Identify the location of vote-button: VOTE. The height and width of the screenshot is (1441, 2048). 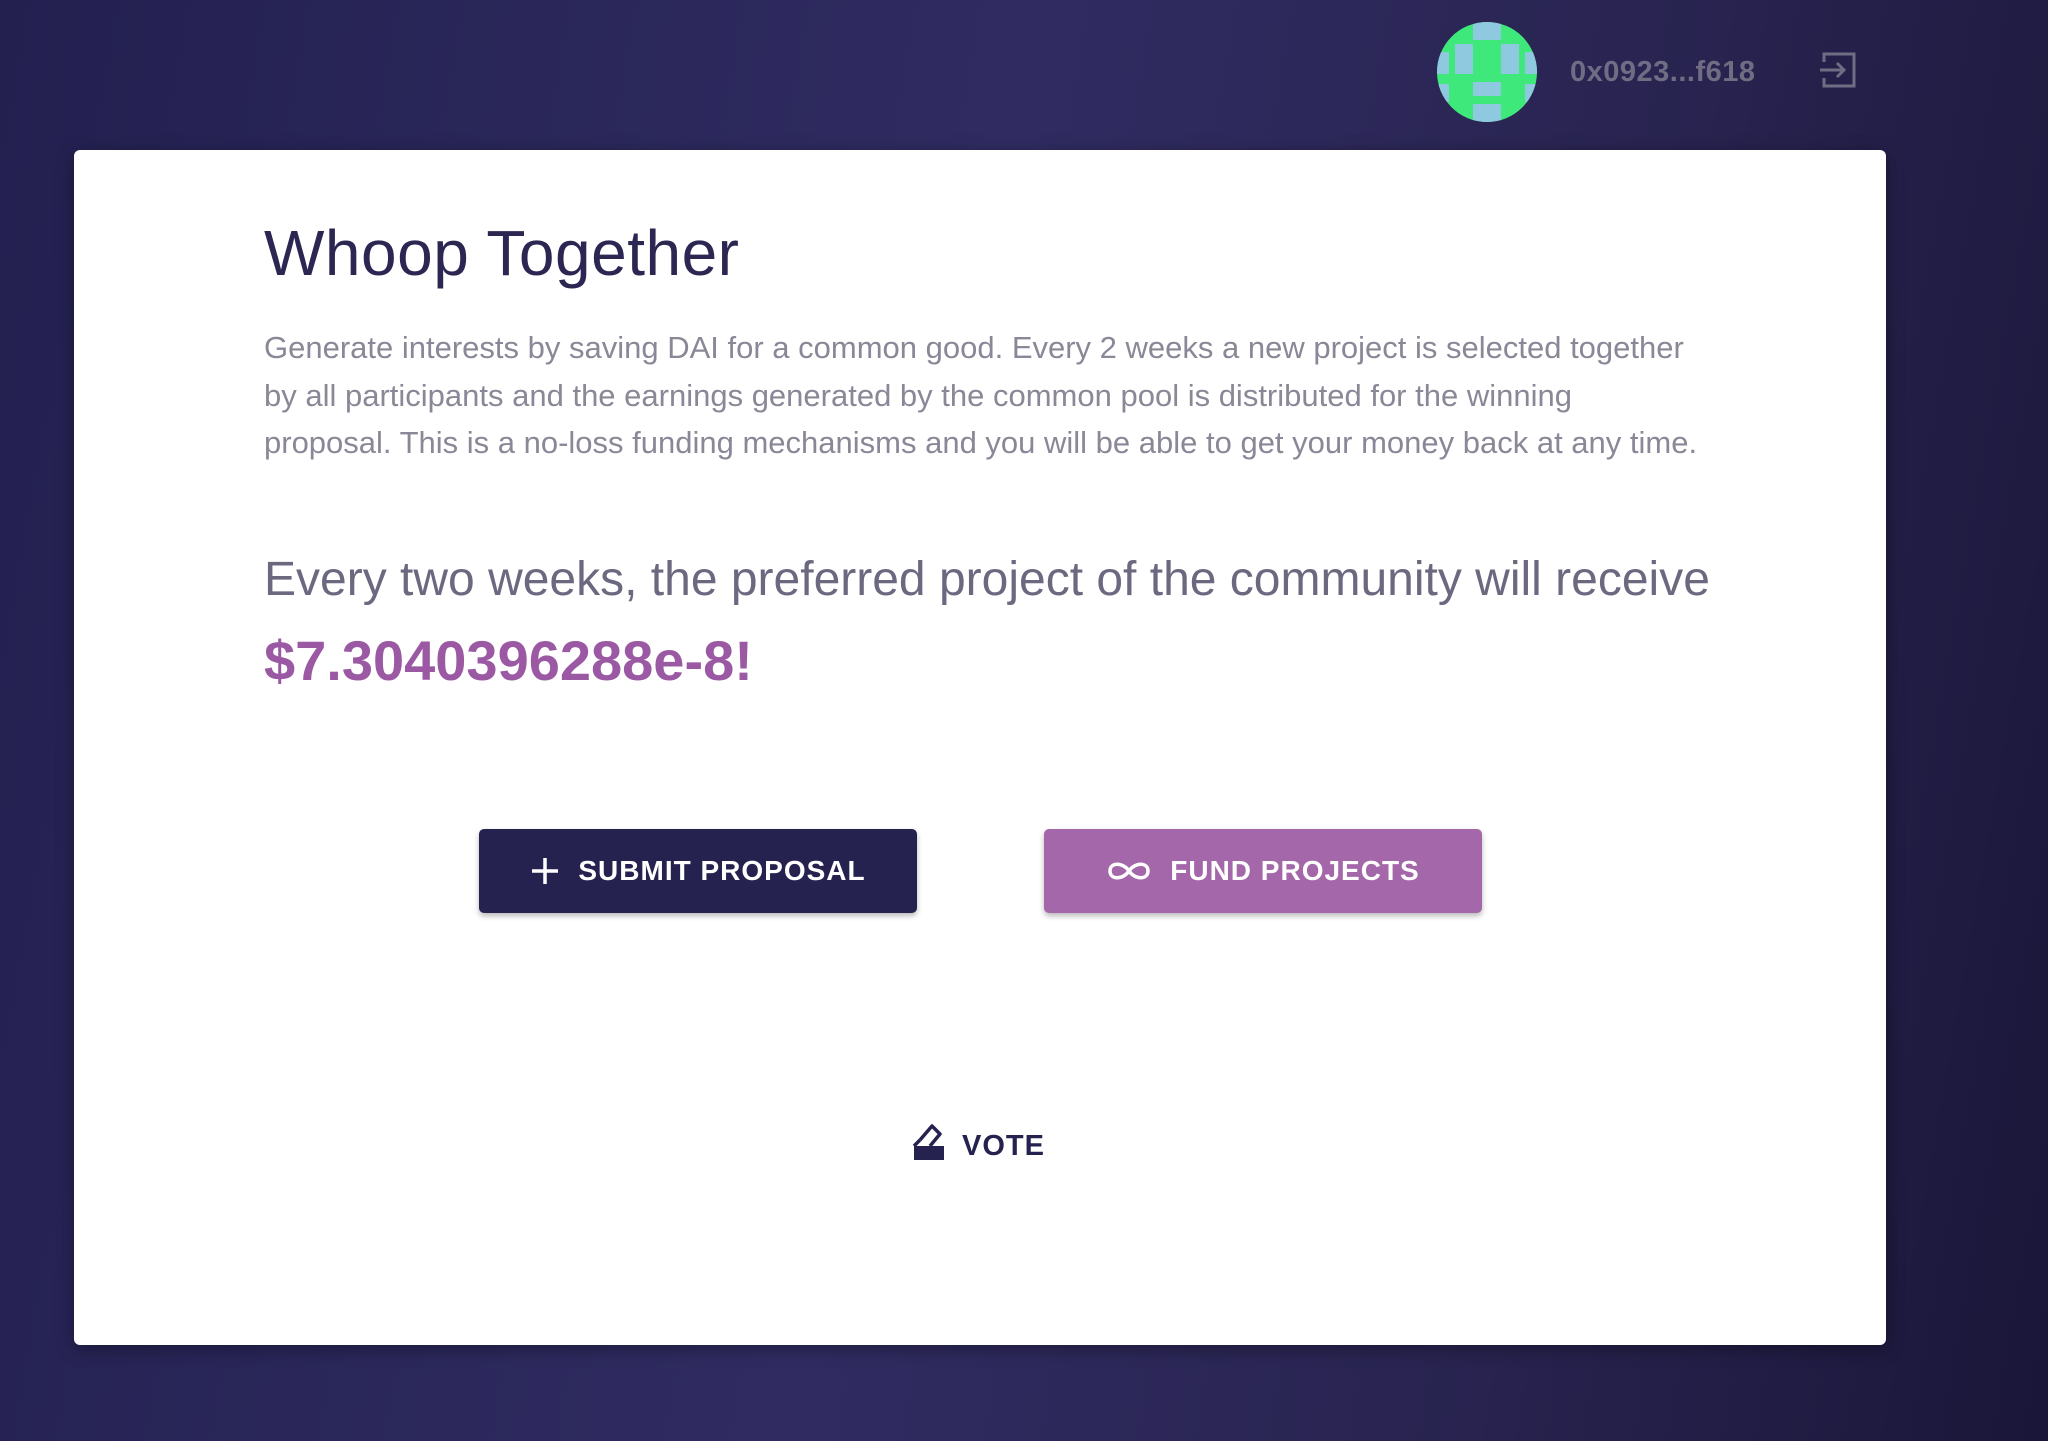
(978, 1146).